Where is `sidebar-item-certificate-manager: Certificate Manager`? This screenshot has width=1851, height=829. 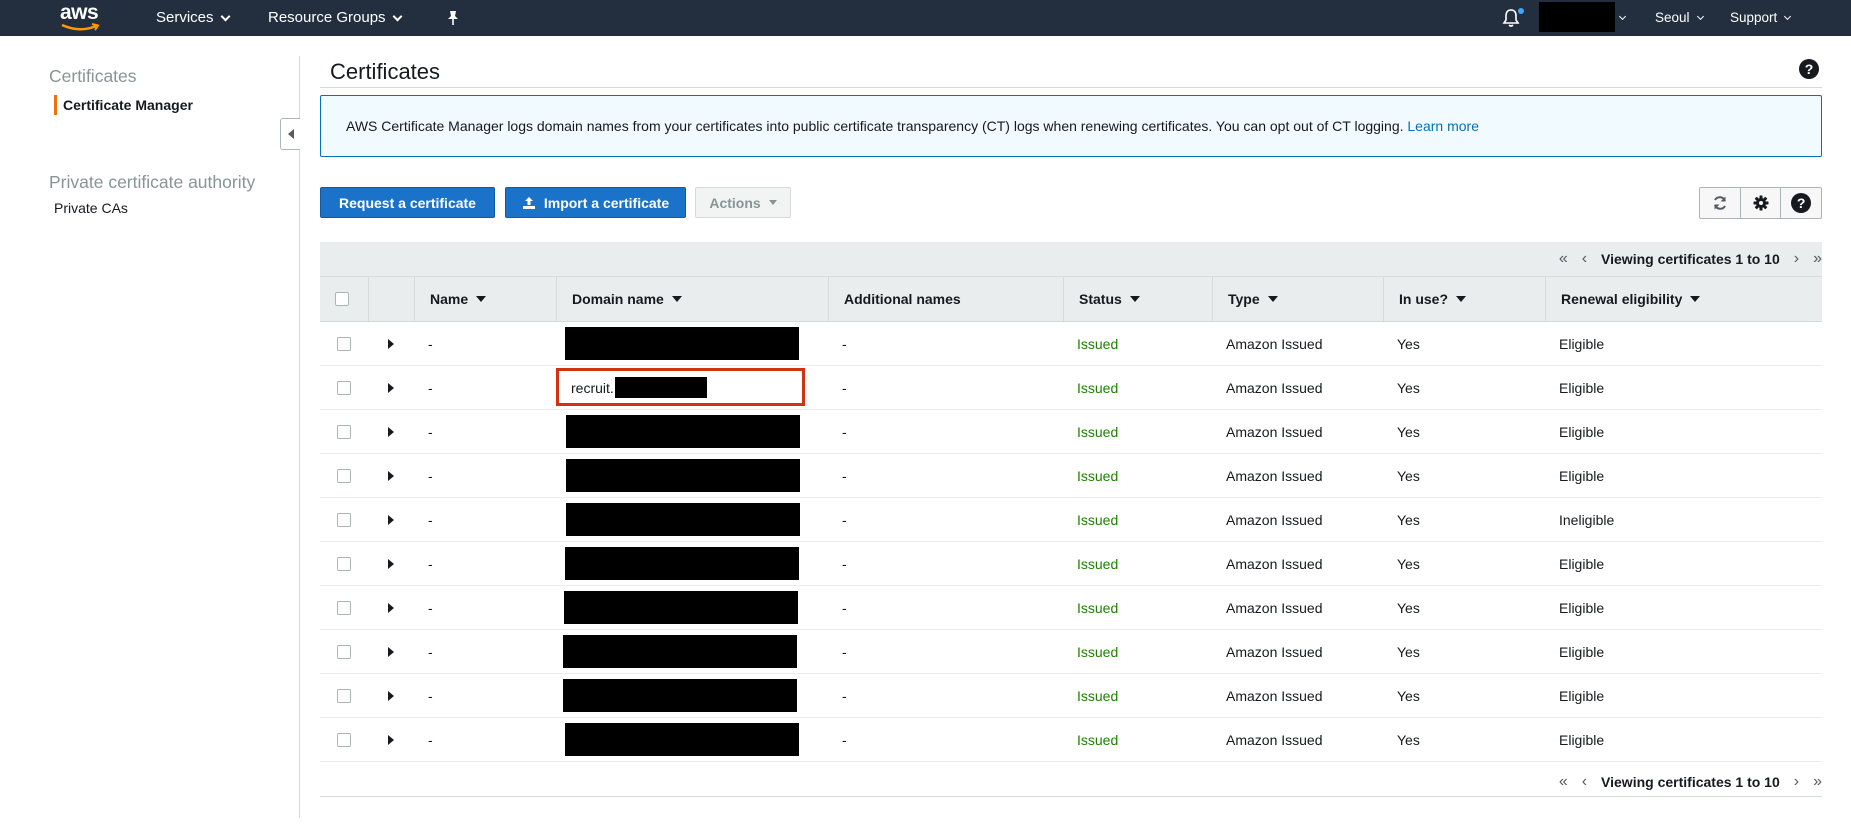 sidebar-item-certificate-manager: Certificate Manager is located at coordinates (123, 105).